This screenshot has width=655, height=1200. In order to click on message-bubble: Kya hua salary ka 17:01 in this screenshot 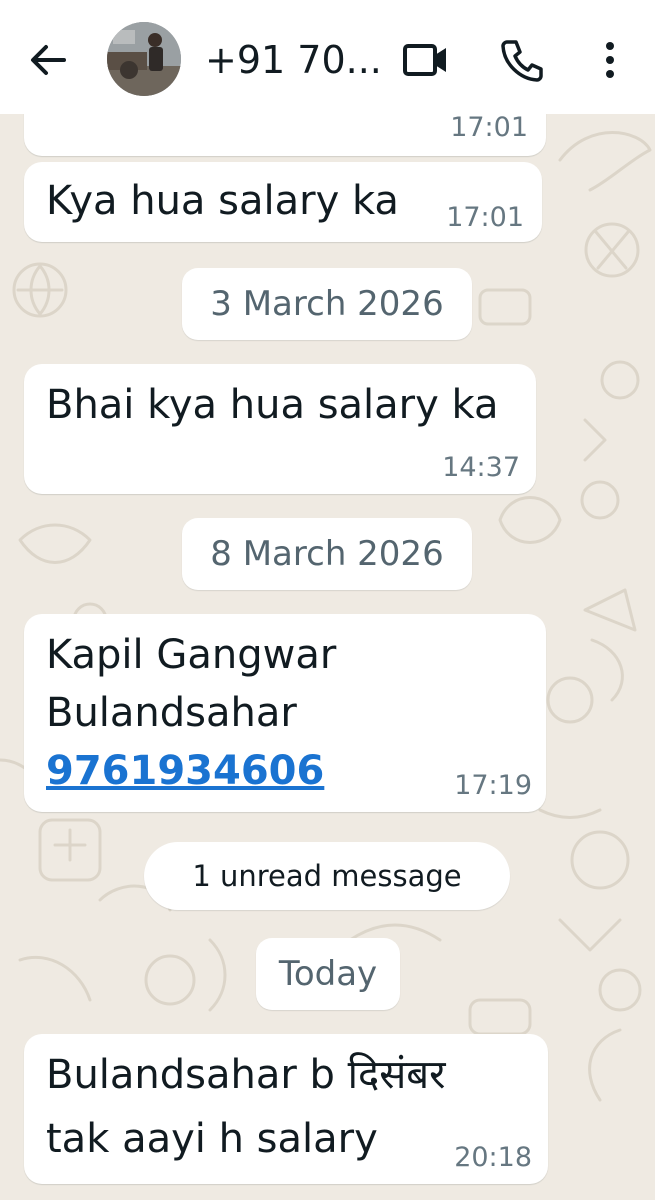, I will do `click(283, 202)`.